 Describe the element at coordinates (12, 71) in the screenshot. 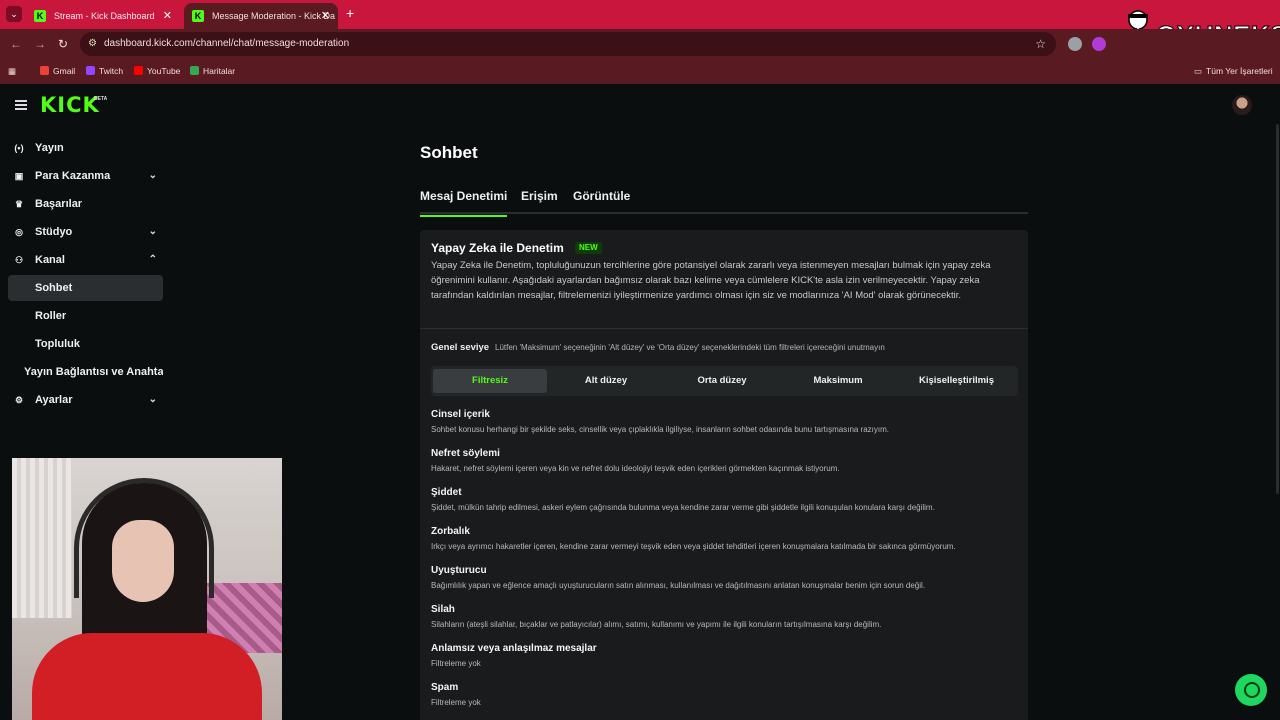

I see `apps-grid-icon: ▦` at that location.